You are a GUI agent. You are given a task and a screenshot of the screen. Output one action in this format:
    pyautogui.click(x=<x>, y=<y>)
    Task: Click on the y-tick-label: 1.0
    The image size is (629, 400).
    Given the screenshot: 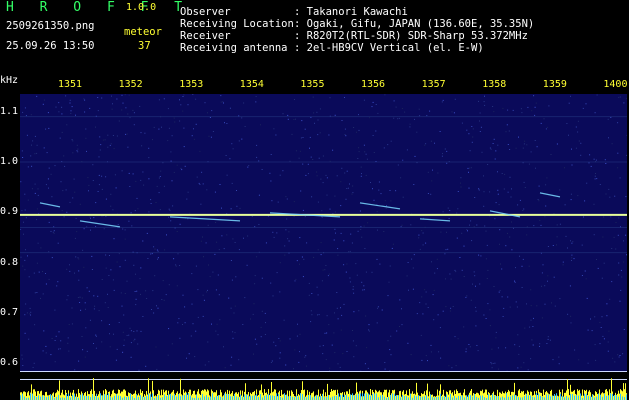 What is the action you would take?
    pyautogui.click(x=9, y=161)
    